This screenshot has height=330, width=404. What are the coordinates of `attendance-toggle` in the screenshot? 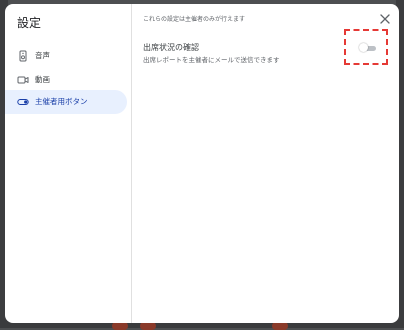 It's located at (368, 48).